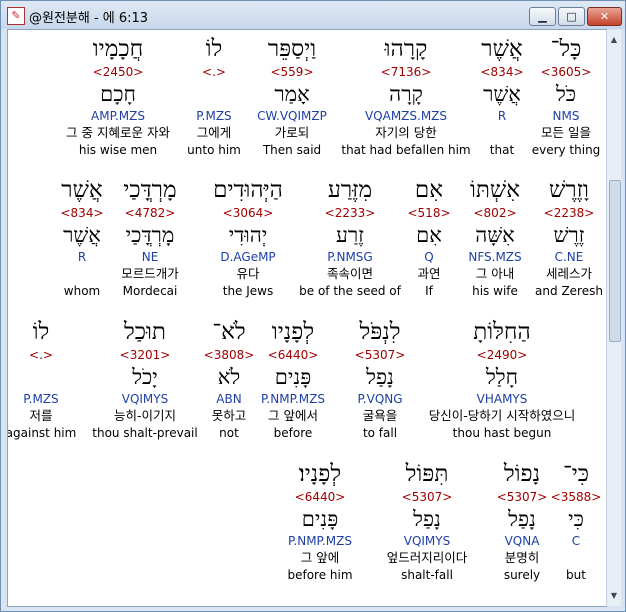 This screenshot has height=612, width=626. I want to click on minimize-button: ▁, so click(542, 16).